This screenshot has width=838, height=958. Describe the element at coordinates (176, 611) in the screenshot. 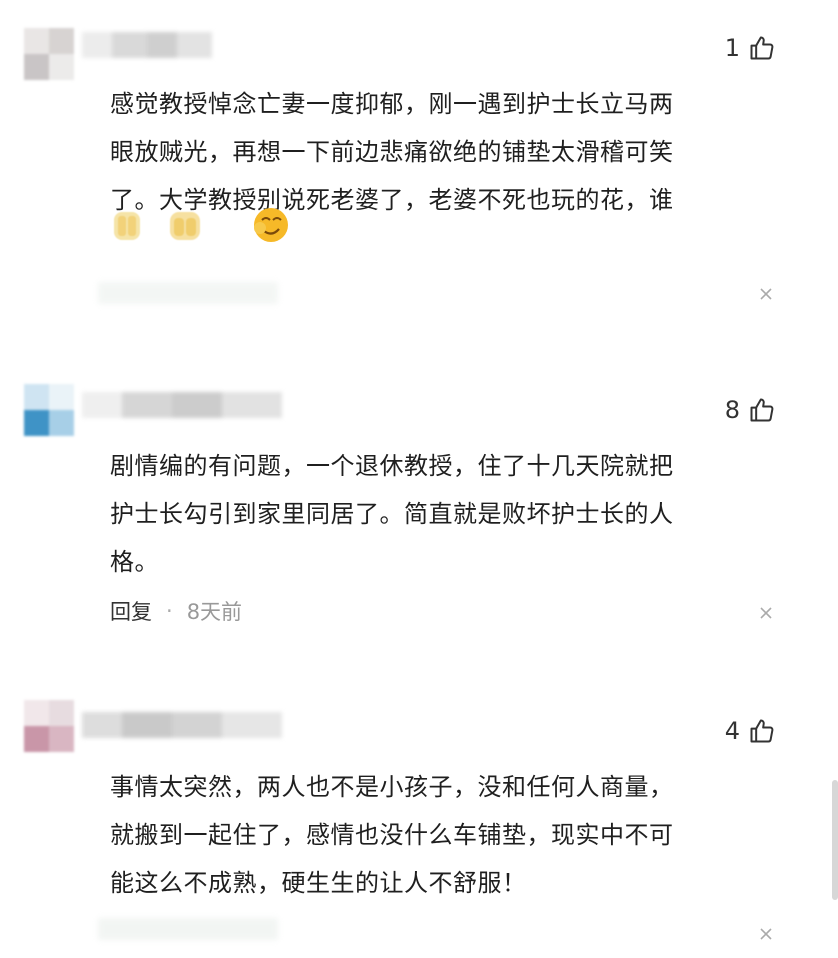

I see `comment-meta: 回复 · 8天前` at that location.